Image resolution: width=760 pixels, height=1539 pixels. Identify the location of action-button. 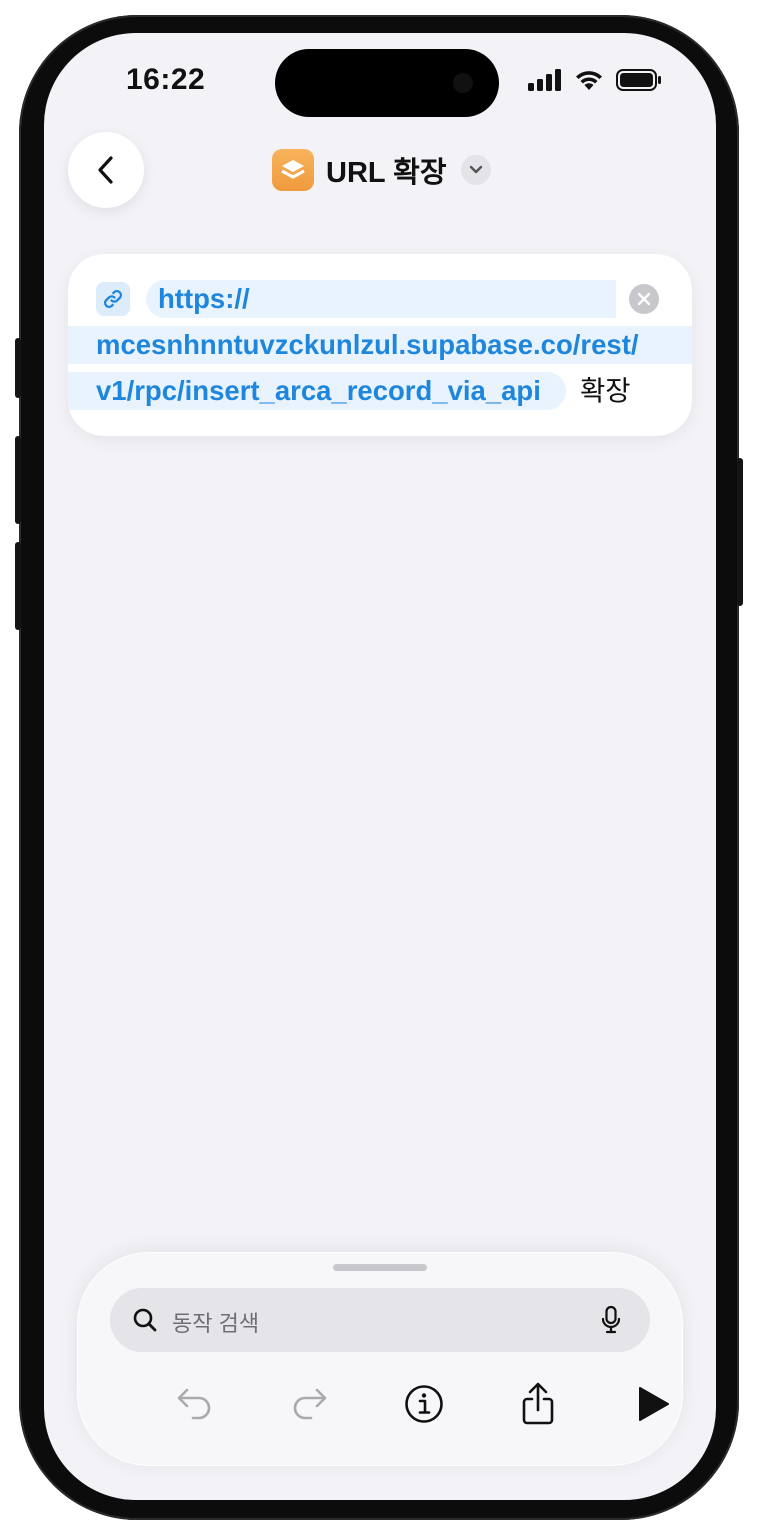
(18, 368).